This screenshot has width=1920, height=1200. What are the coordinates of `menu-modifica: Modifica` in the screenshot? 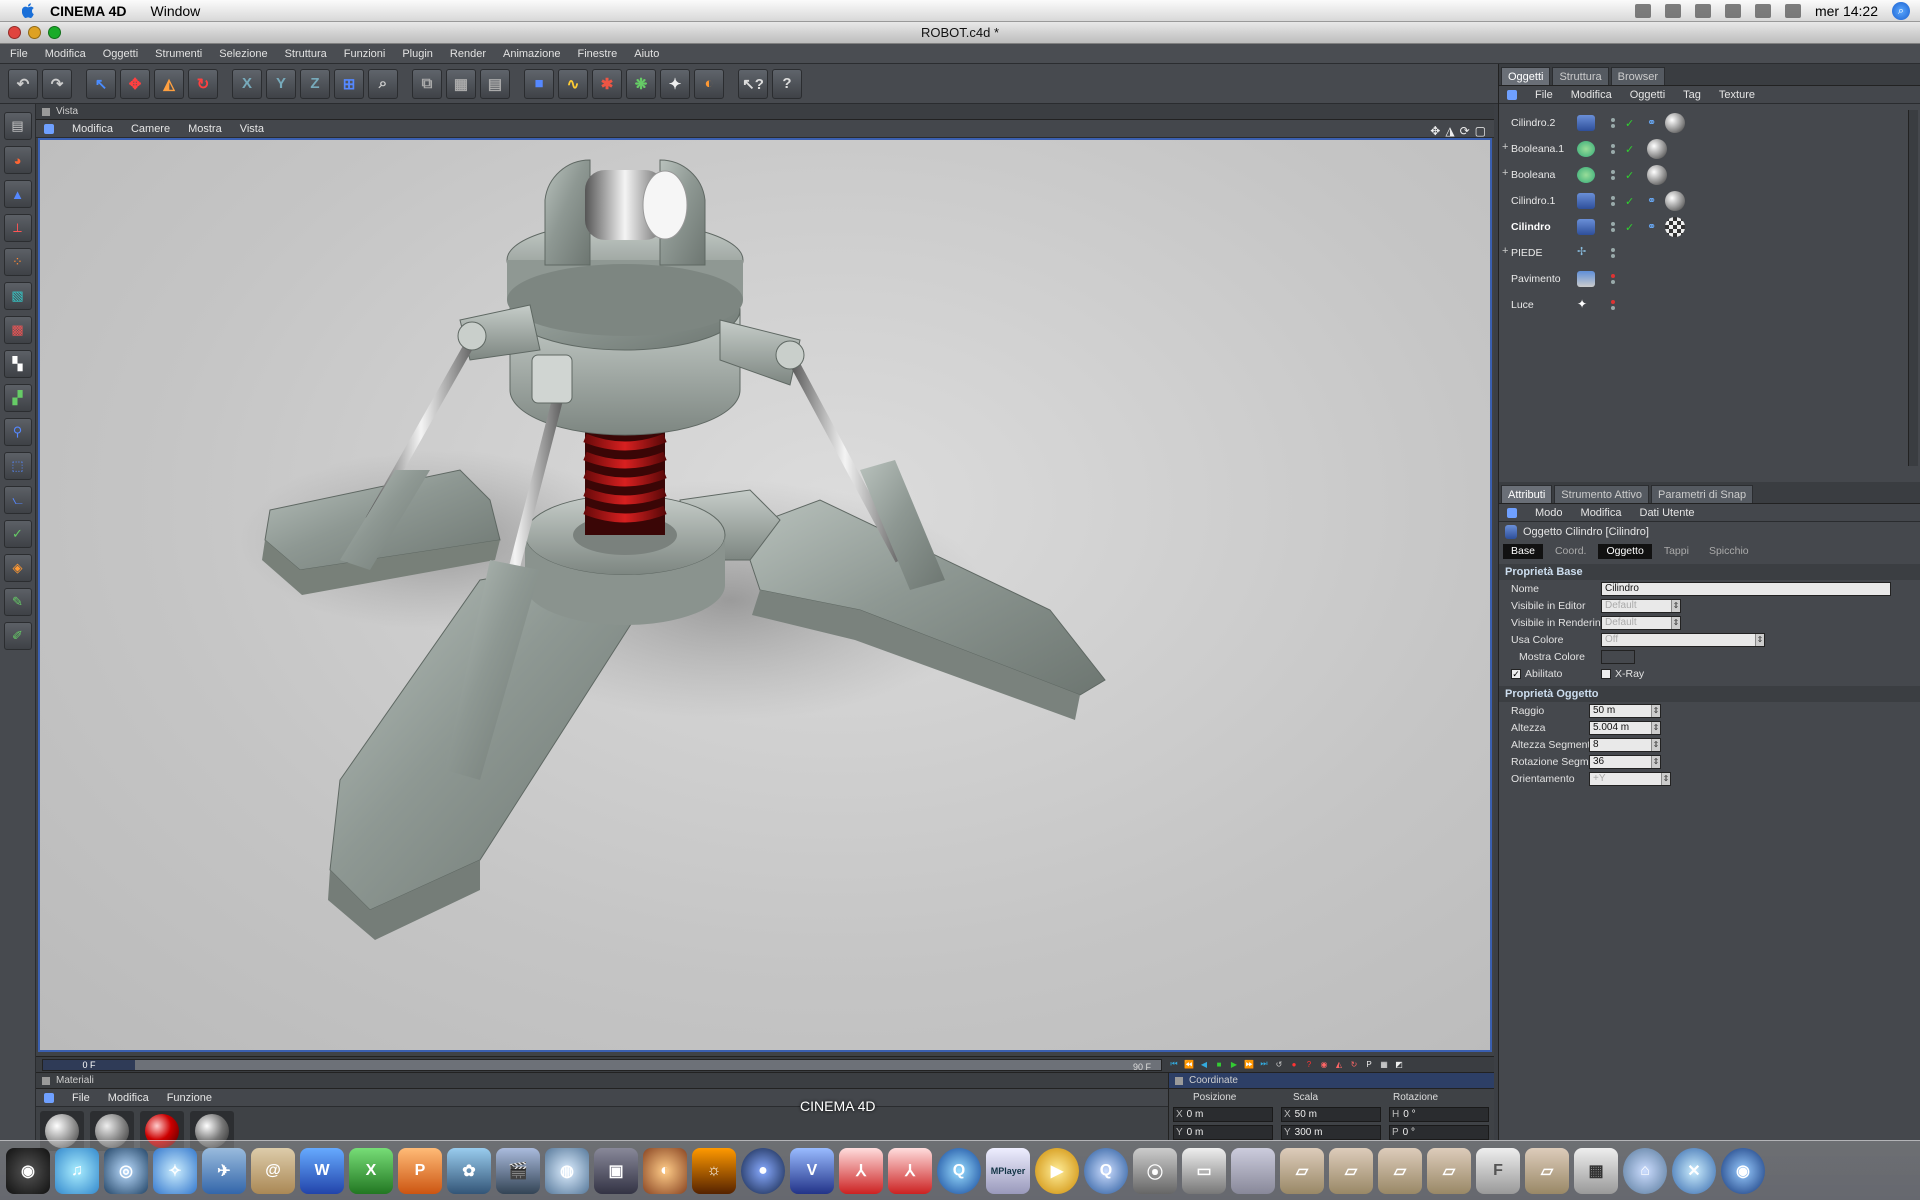 It's located at (65, 54).